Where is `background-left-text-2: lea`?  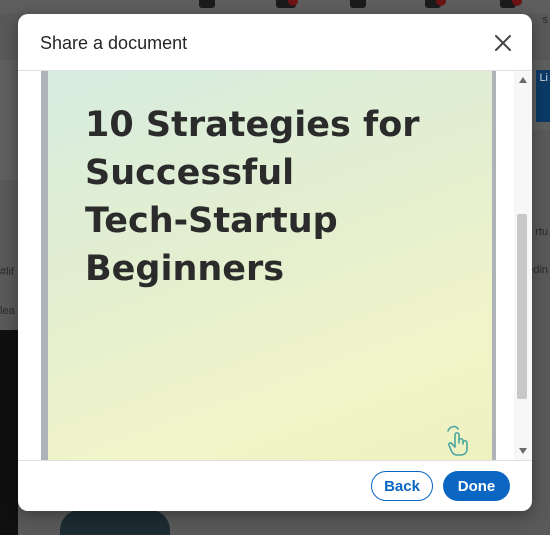 background-left-text-2: lea is located at coordinates (7, 311).